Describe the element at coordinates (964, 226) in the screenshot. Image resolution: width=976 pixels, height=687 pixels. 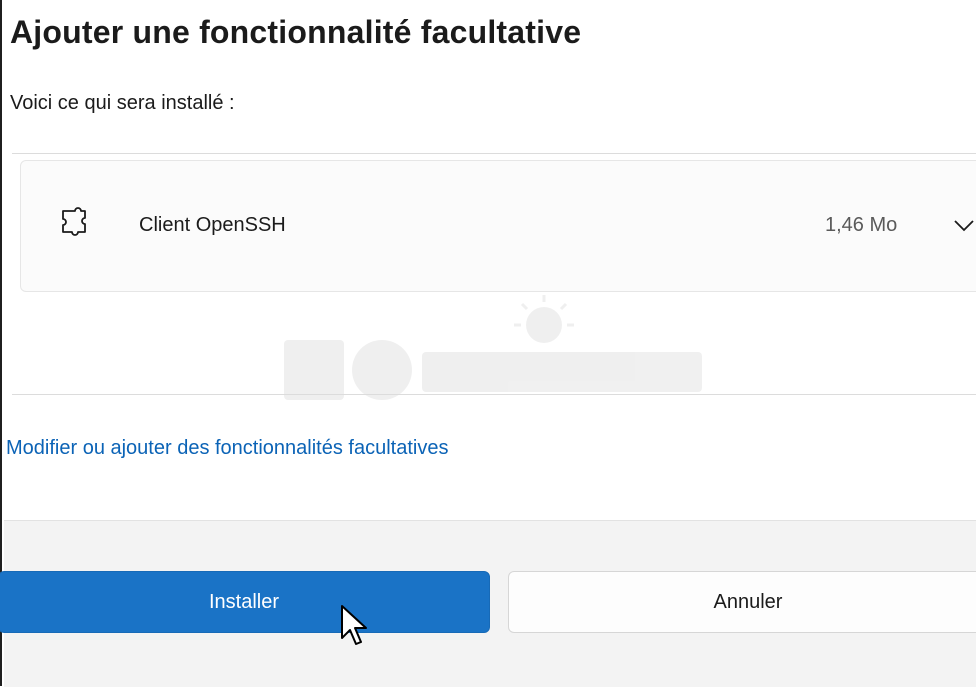
I see `chevron-down-icon` at that location.